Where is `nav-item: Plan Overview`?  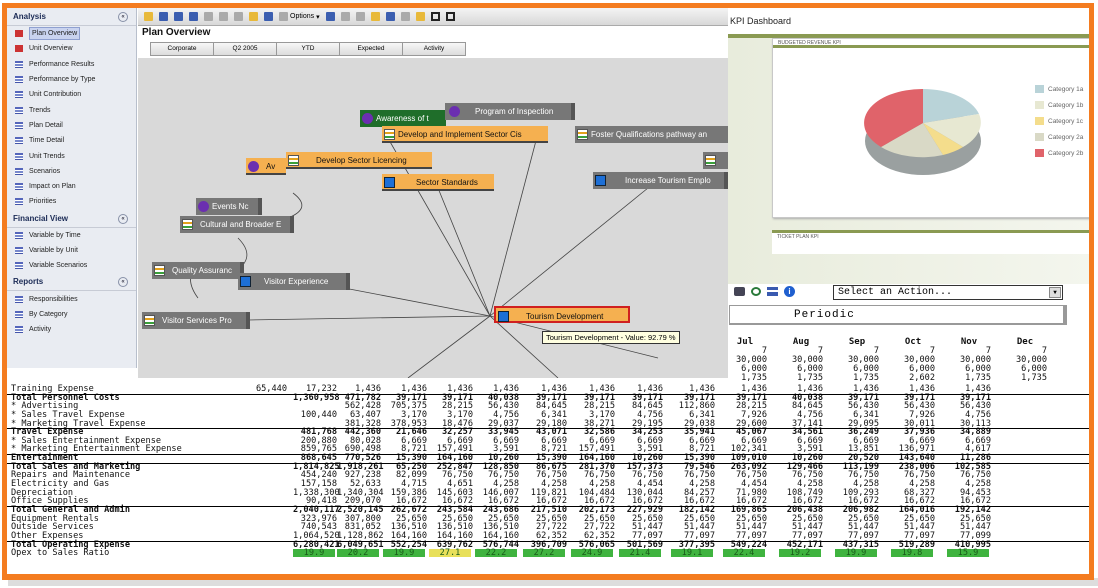 nav-item: Plan Overview is located at coordinates (71, 33).